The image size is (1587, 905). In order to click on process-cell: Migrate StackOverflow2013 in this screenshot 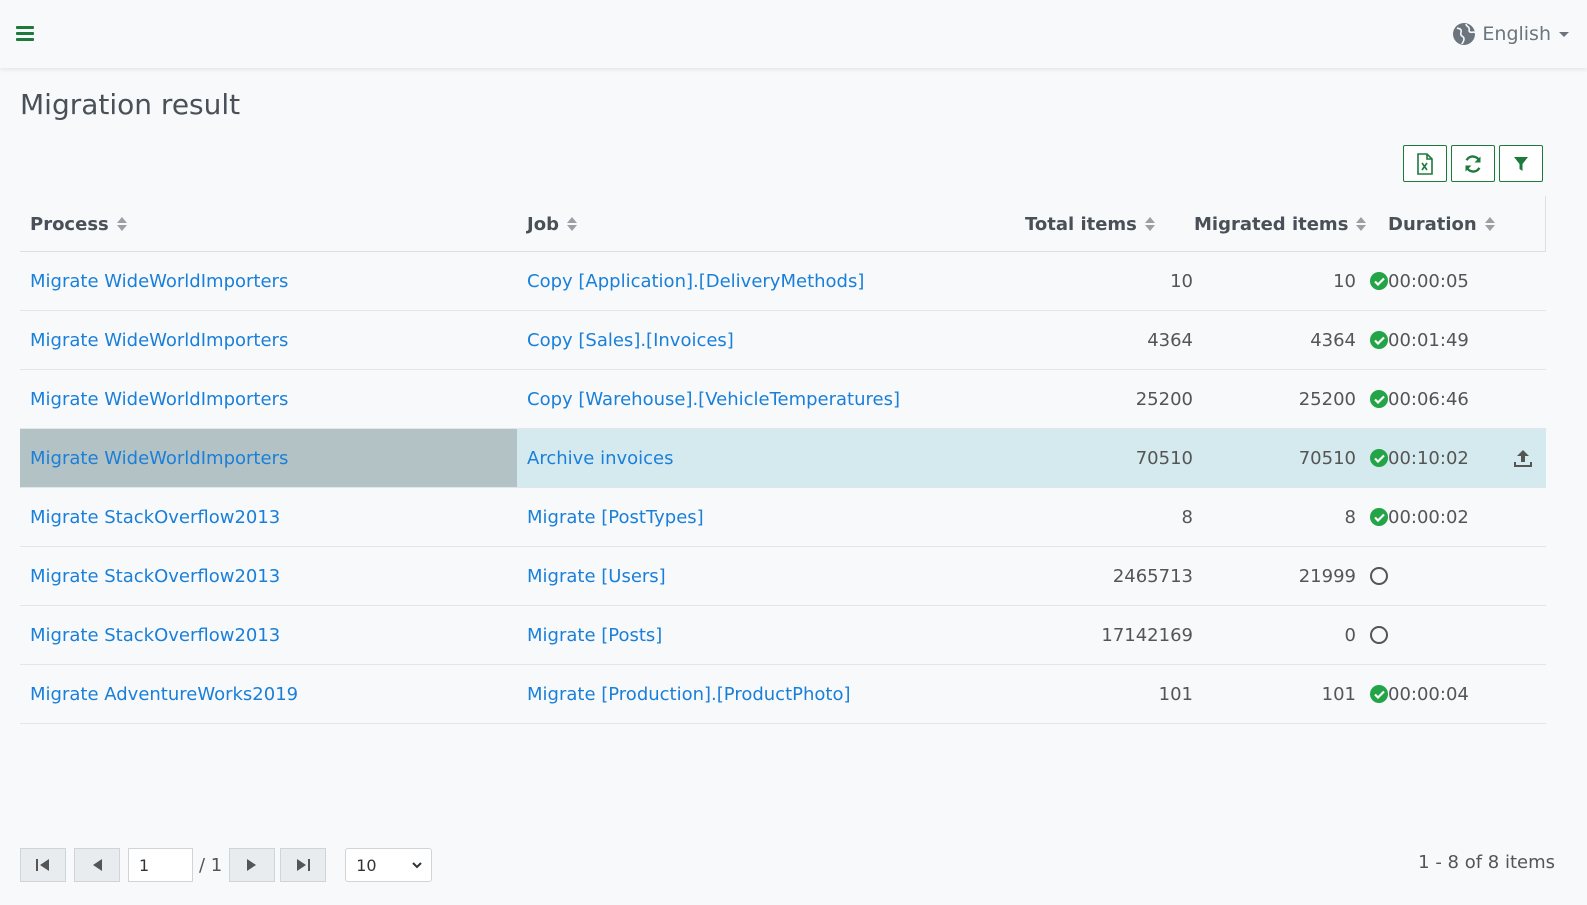, I will do `click(268, 517)`.